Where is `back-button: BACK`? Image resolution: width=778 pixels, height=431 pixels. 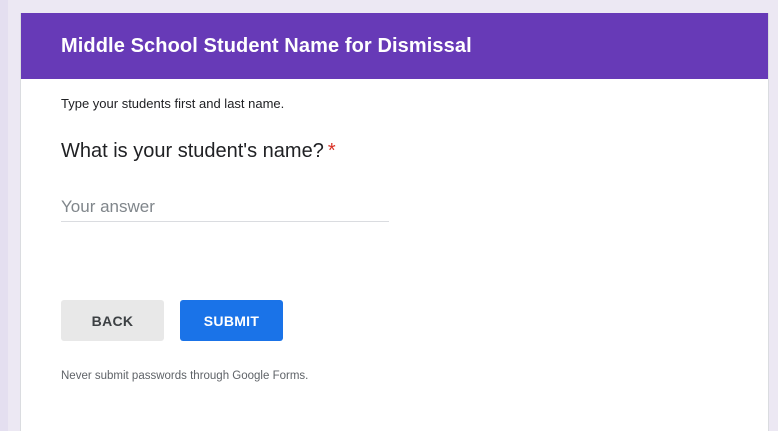 back-button: BACK is located at coordinates (112, 320).